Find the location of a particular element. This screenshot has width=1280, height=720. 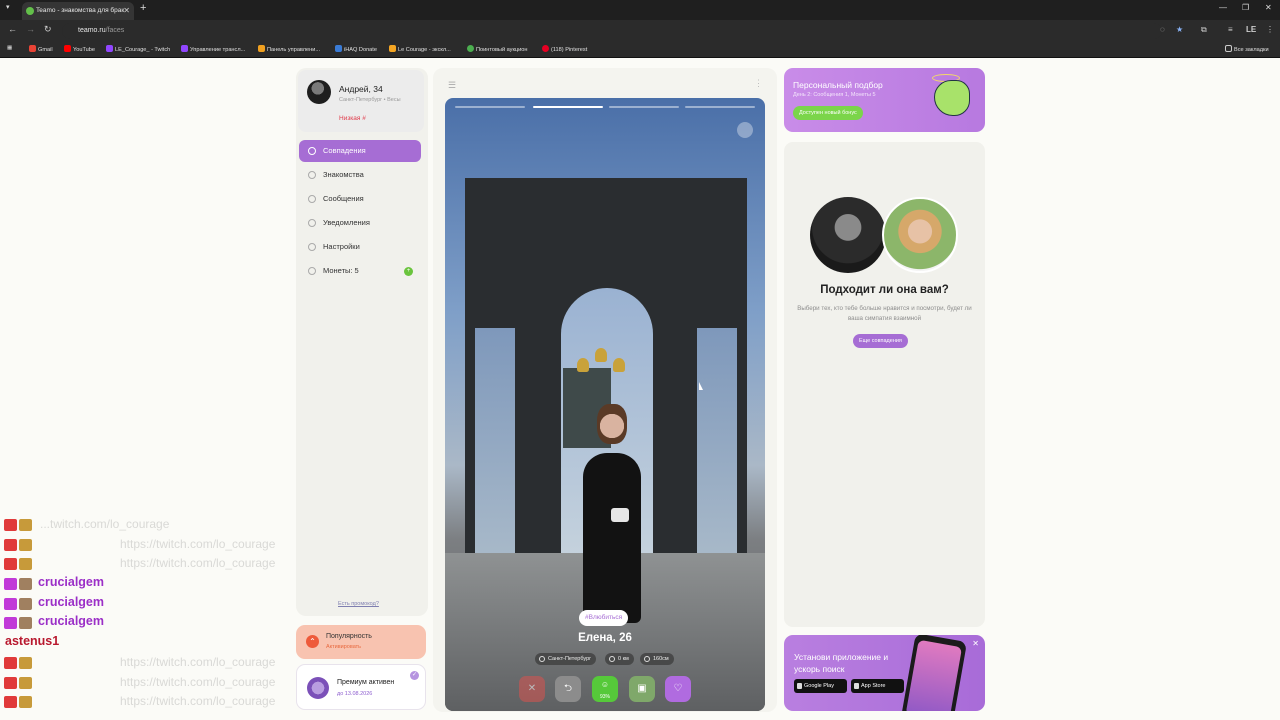

dislike-button: ✕ is located at coordinates (532, 689).